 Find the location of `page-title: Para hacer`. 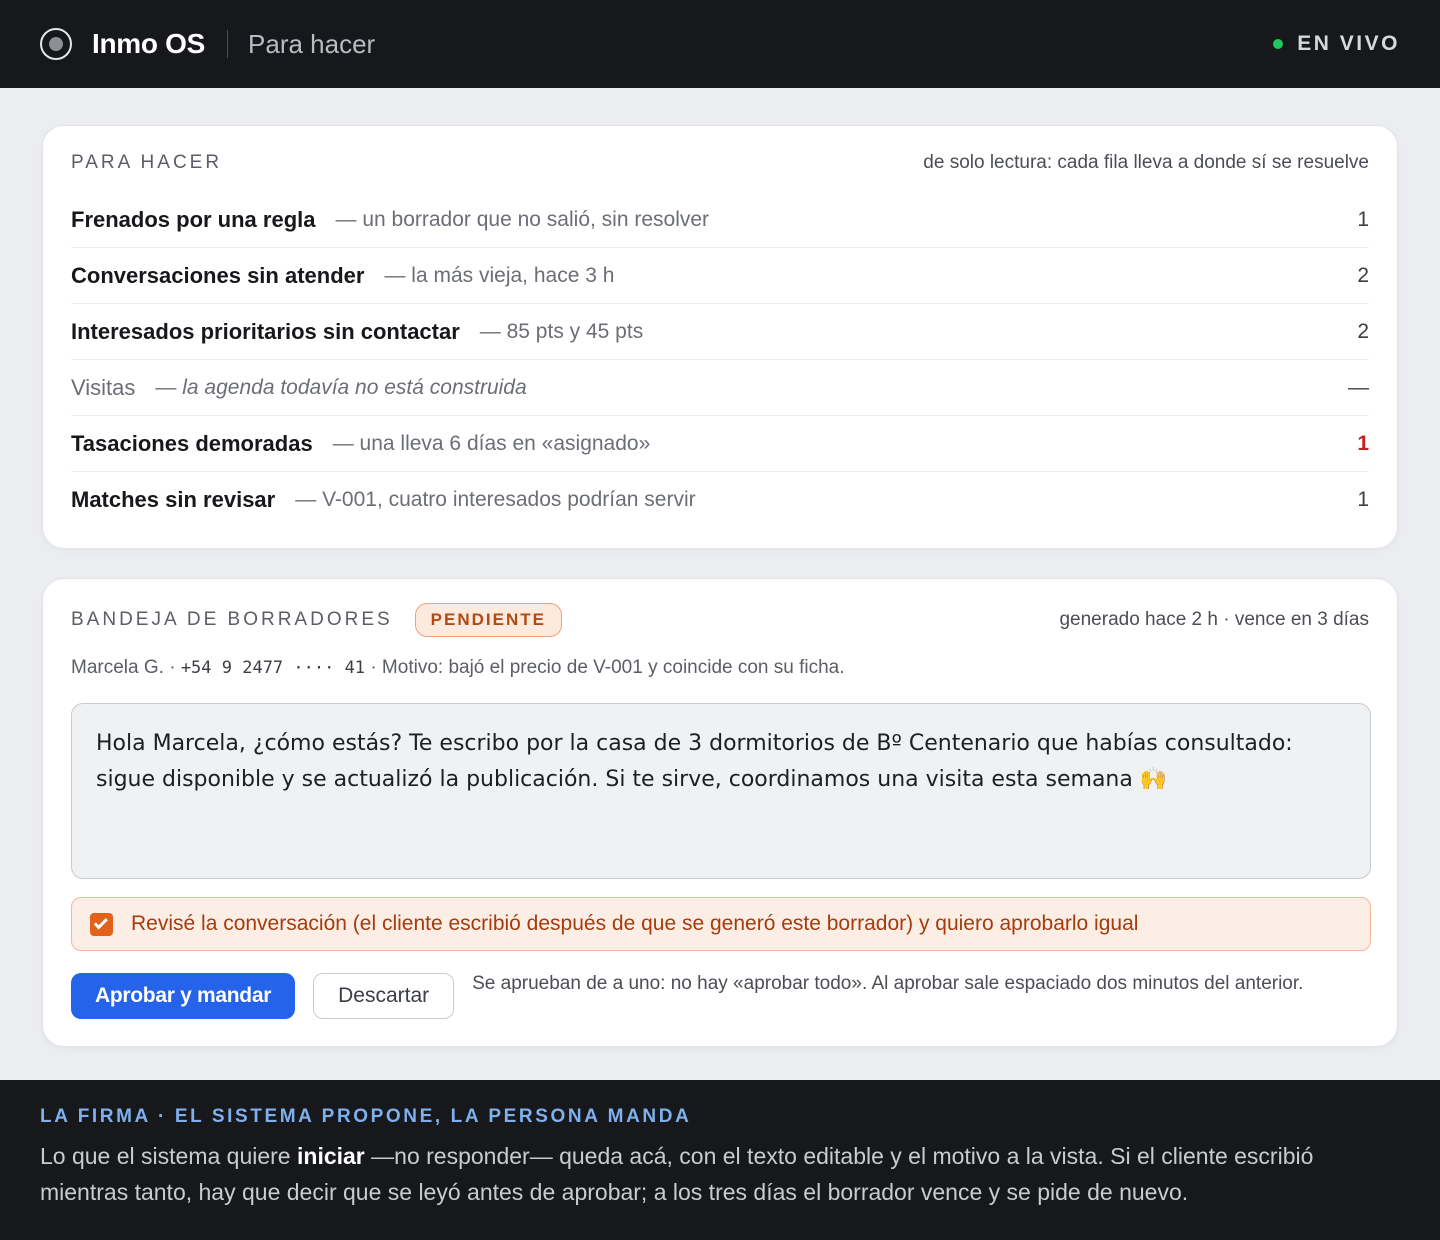

page-title: Para hacer is located at coordinates (312, 43).